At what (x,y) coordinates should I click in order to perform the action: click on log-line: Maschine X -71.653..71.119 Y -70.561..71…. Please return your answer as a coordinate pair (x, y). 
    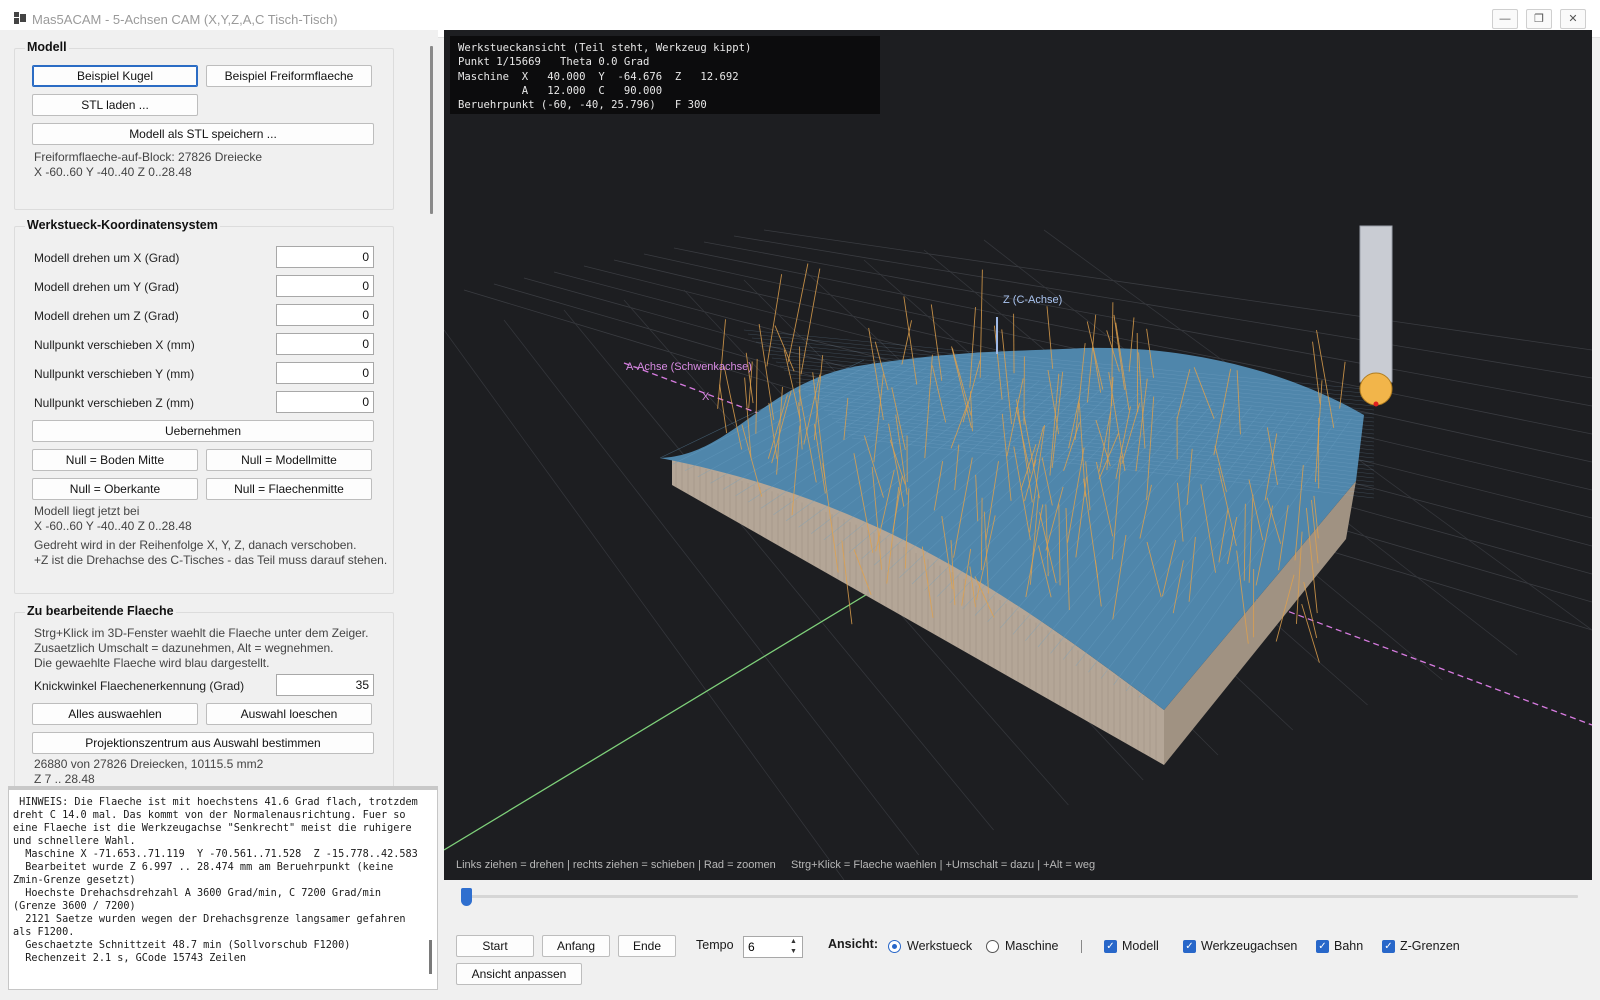
    Looking at the image, I should click on (215, 854).